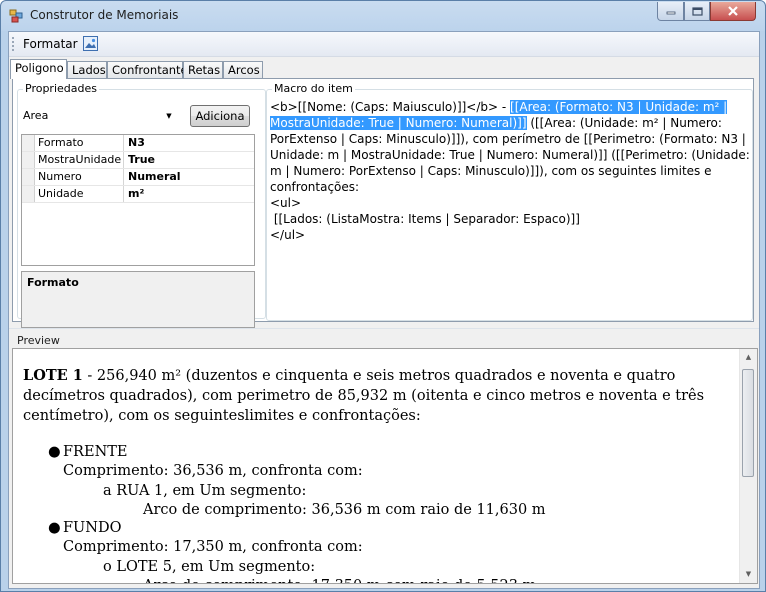 This screenshot has height=592, width=766. I want to click on close-button, so click(733, 11).